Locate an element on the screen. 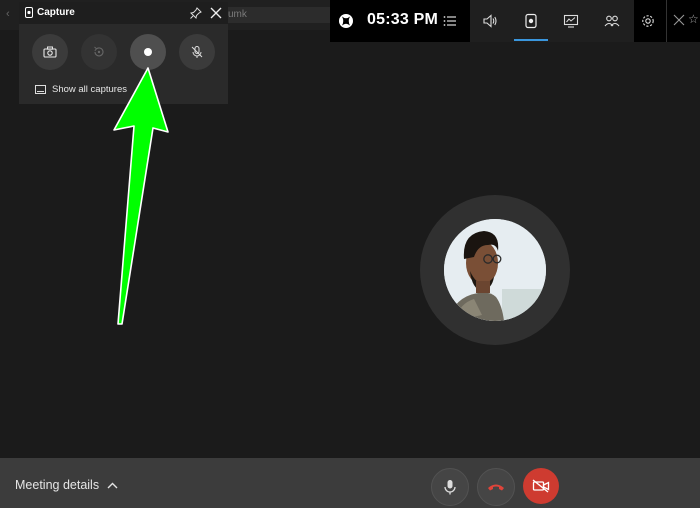  capture-title: Capture is located at coordinates (56, 12).